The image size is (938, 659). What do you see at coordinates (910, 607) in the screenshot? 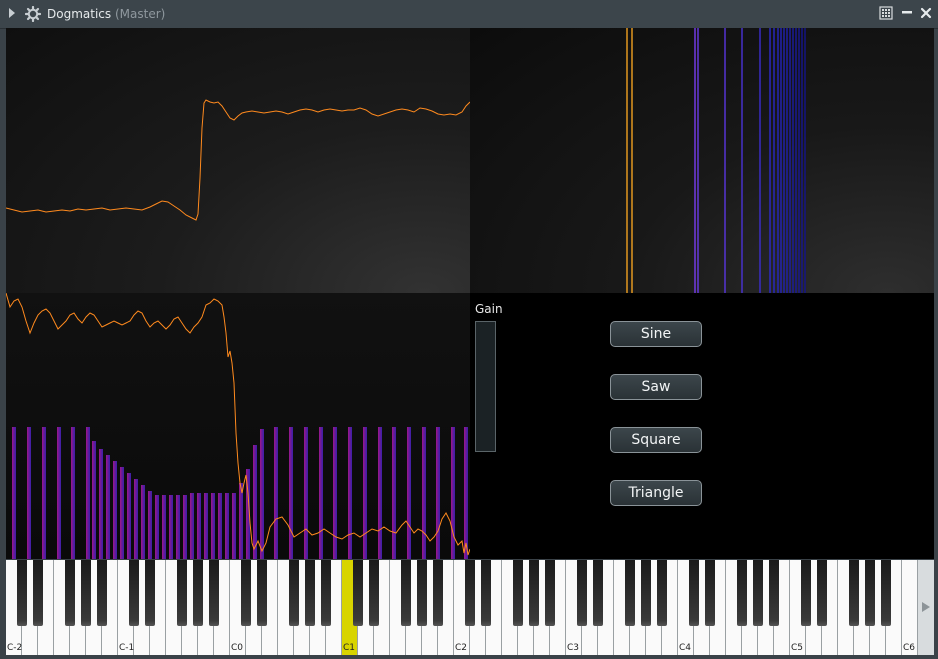
I see `white-key: C6` at bounding box center [910, 607].